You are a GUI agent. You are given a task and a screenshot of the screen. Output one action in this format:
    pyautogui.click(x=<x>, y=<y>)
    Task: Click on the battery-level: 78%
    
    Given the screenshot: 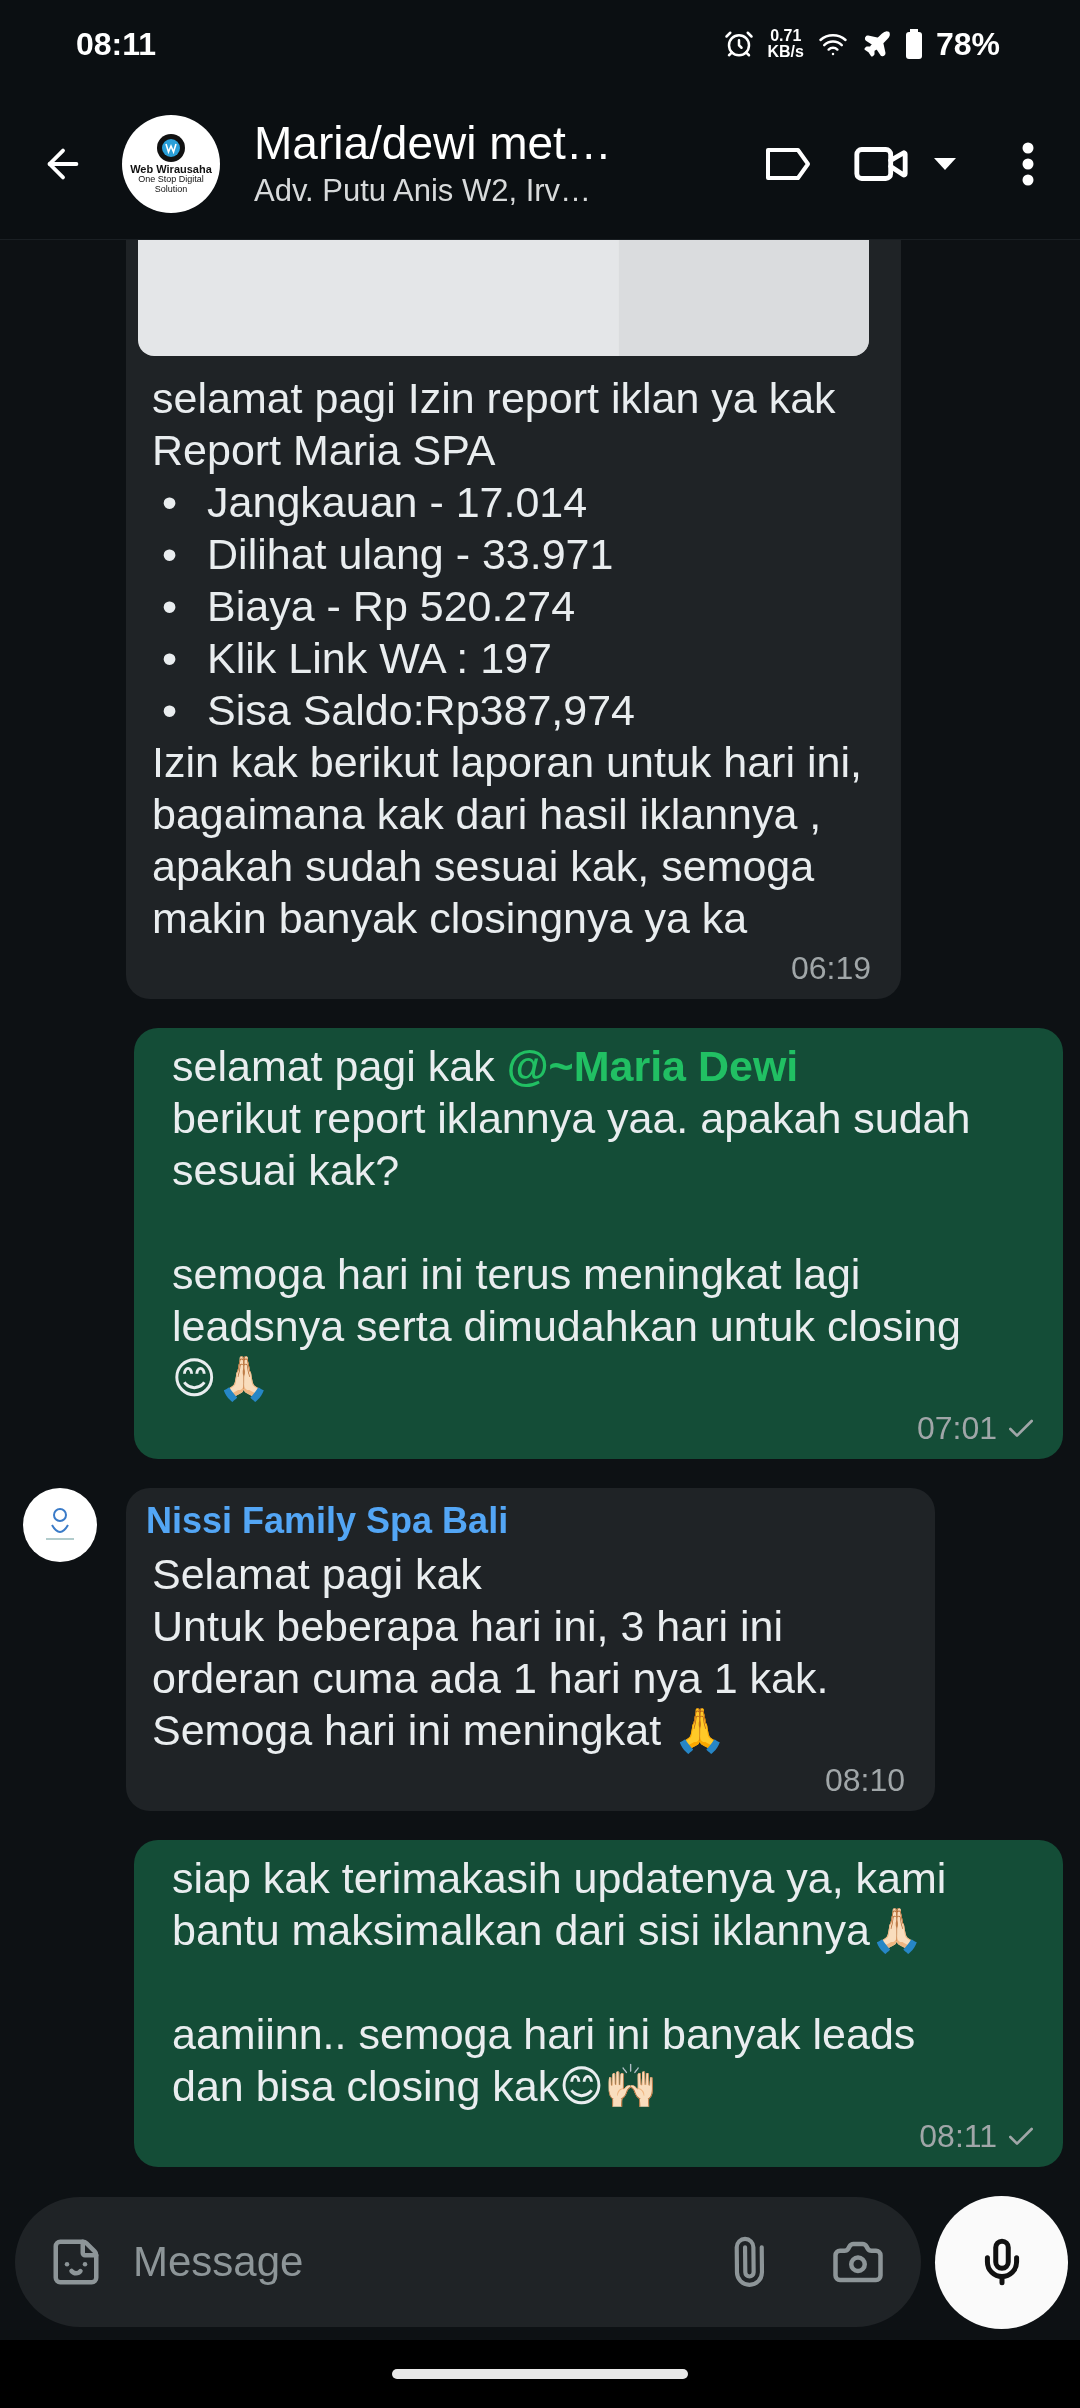 What is the action you would take?
    pyautogui.click(x=967, y=44)
    